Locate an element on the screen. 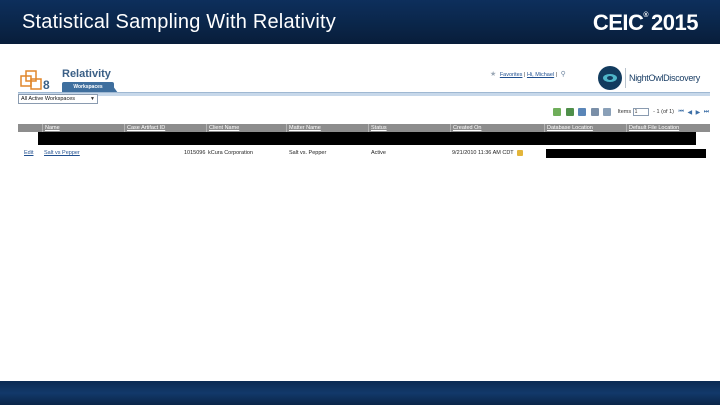 This screenshot has width=720, height=405. col-default-file-location: Default File Location is located at coordinates (668, 128).